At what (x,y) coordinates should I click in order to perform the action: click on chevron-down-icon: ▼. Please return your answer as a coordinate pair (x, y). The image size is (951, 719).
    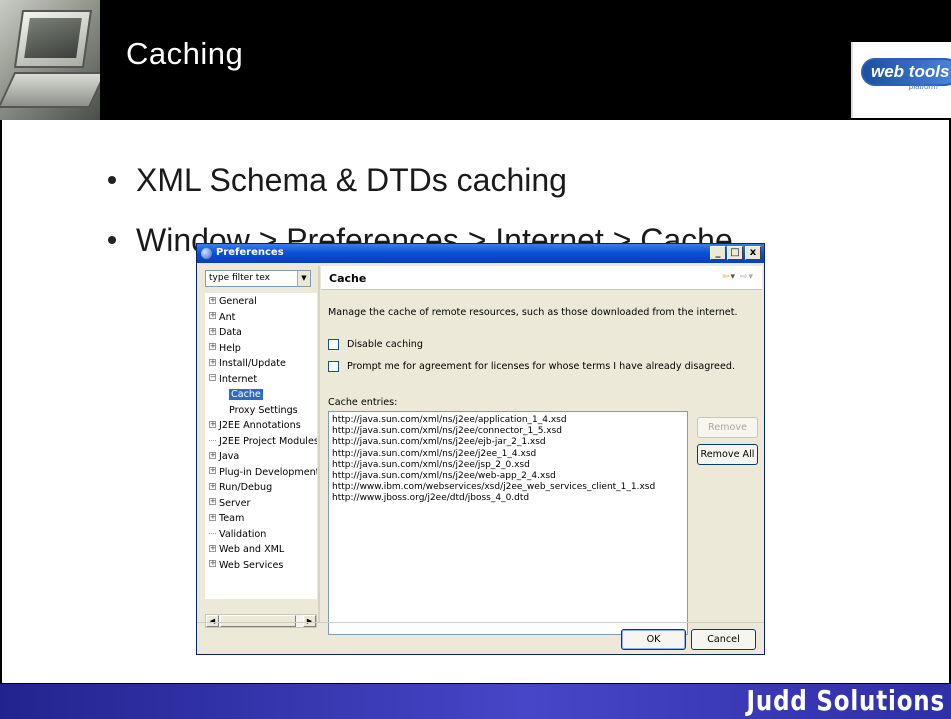
    Looking at the image, I should click on (303, 278).